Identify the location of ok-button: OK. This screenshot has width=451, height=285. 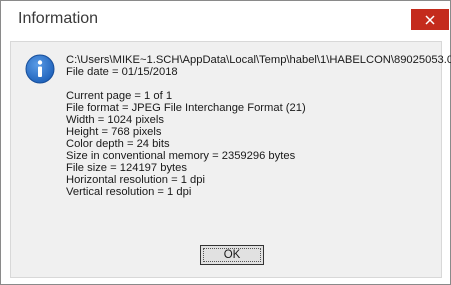
(232, 255).